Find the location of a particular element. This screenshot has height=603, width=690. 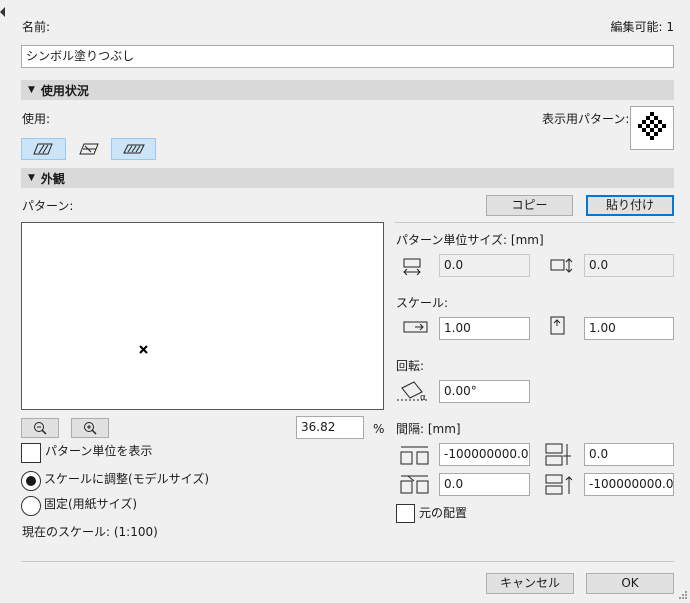

origin-cross-icon is located at coordinates (143, 348).